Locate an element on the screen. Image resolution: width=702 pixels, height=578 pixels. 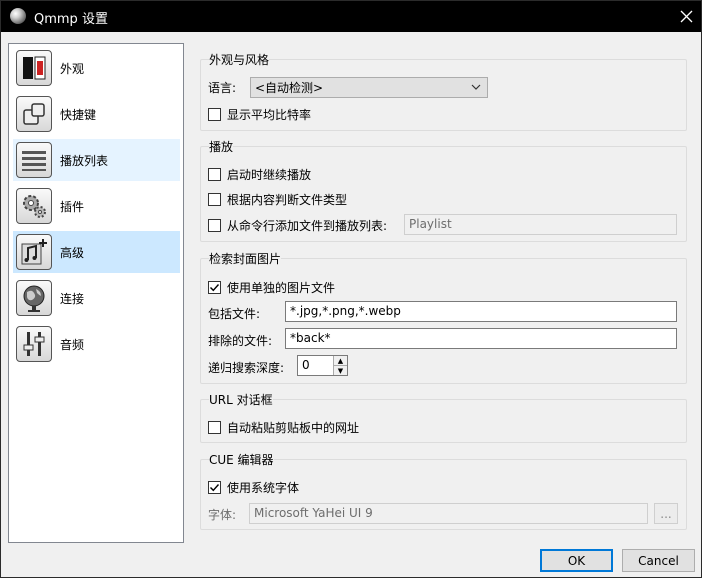
nav-item-playlist: 播放列表 is located at coordinates (96, 160).